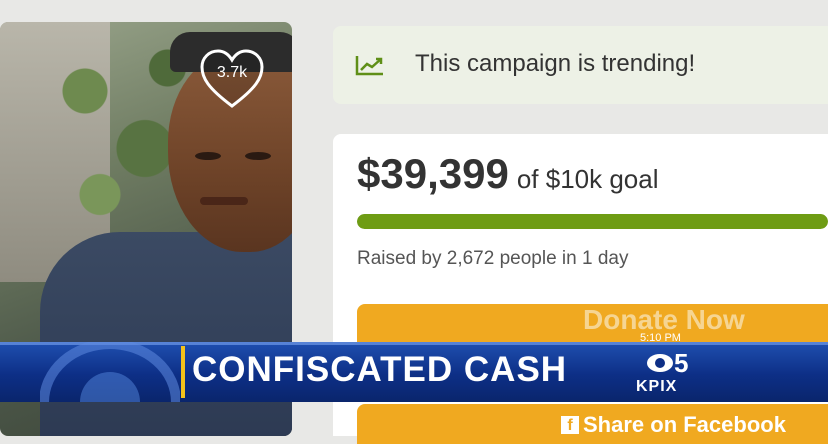 Image resolution: width=828 pixels, height=444 pixels. Describe the element at coordinates (166, 334) in the screenshot. I see `photo-shirt` at that location.